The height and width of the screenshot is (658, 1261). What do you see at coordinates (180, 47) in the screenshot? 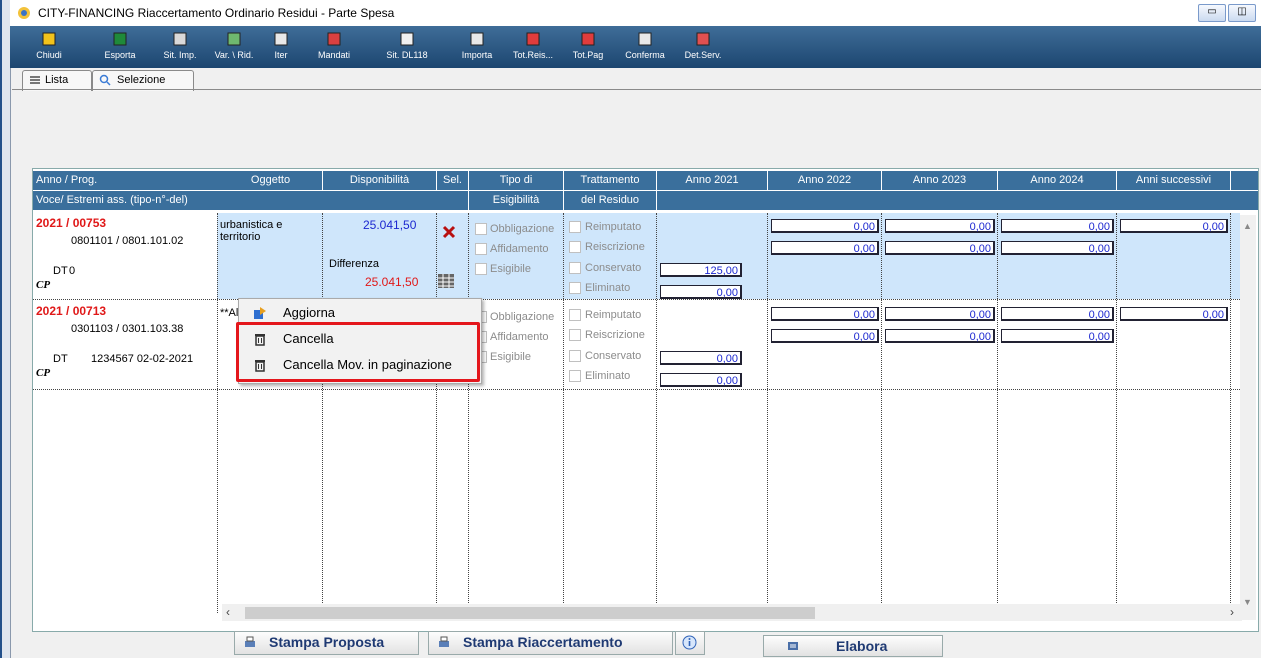
I see `toolbar-button-sit-imp: Sit. Imp.` at bounding box center [180, 47].